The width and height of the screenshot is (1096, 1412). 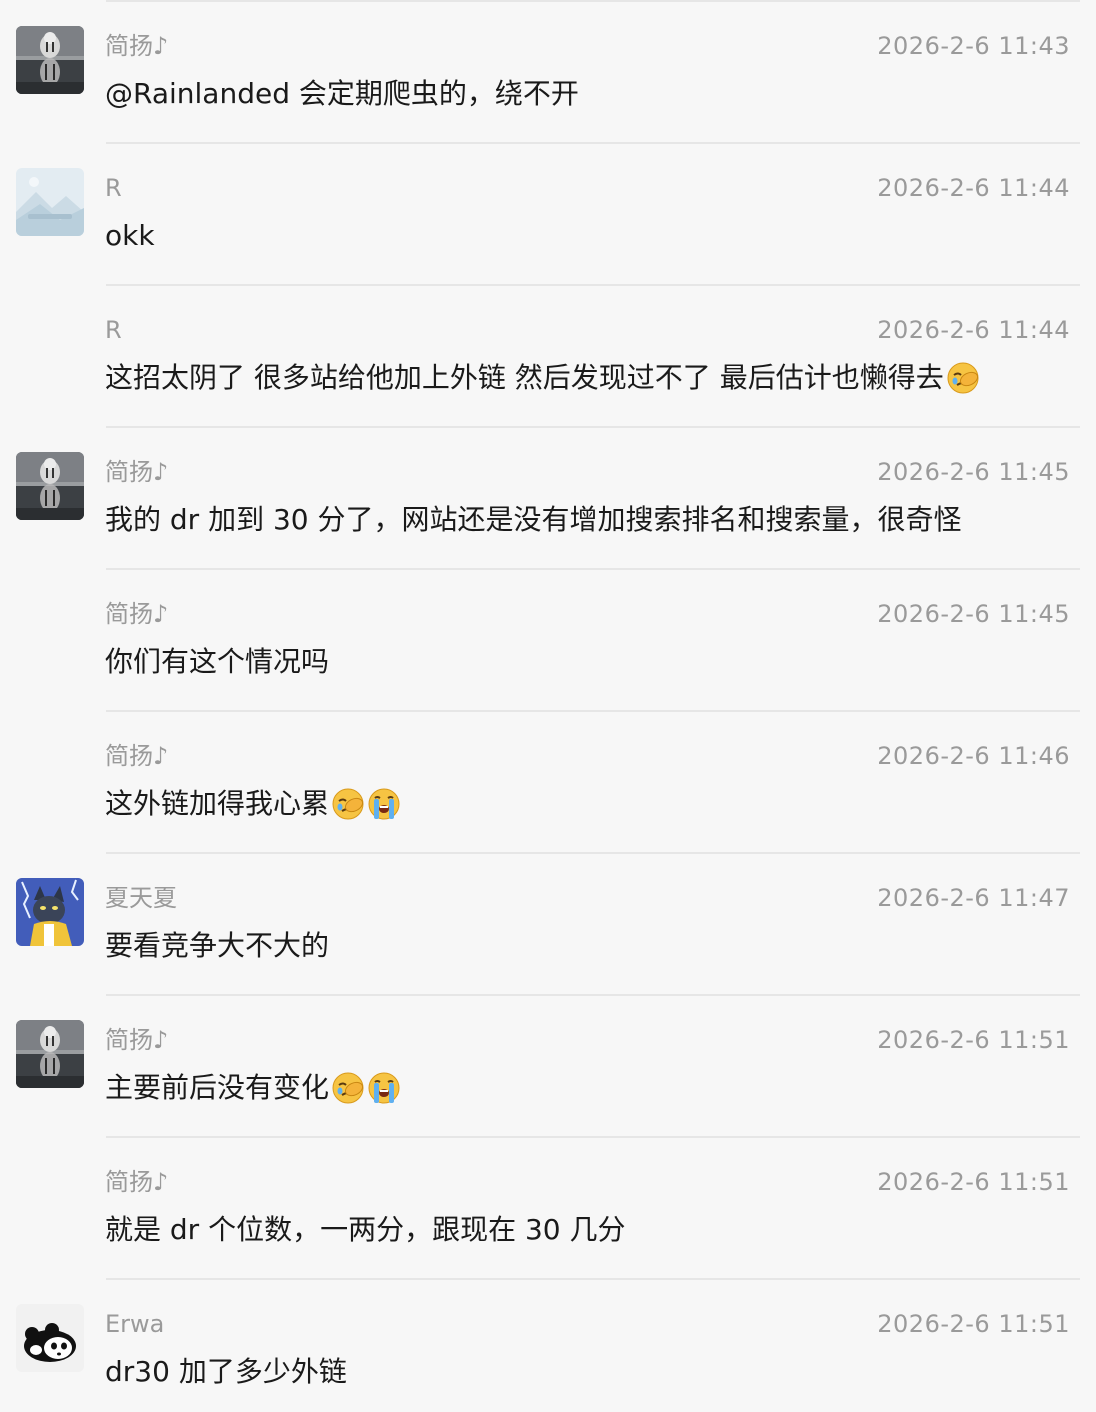 I want to click on message-timestamp: 2026-2-6 11:46, so click(x=973, y=756).